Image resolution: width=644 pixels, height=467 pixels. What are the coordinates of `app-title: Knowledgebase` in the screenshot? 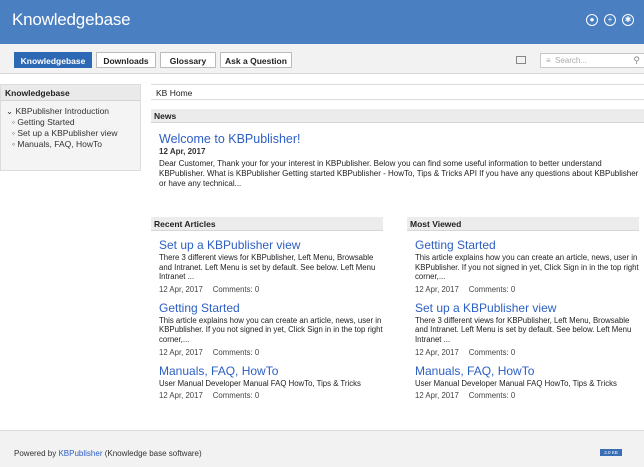 It's located at (71, 20).